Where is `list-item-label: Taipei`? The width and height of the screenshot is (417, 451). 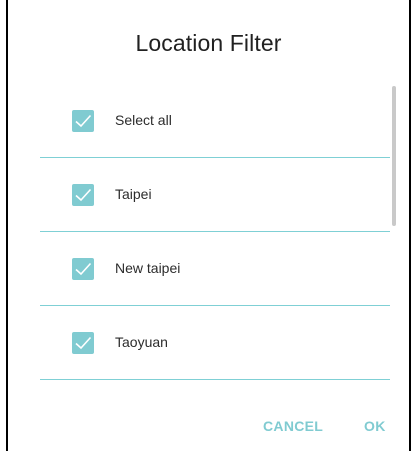
list-item-label: Taipei is located at coordinates (133, 194).